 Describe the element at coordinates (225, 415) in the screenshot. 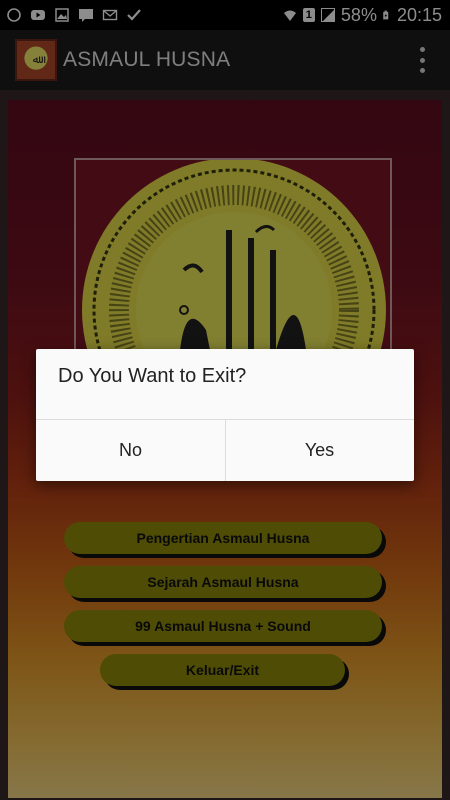

I see `exit-dialog: Do You Want to Exit? No Yes` at that location.